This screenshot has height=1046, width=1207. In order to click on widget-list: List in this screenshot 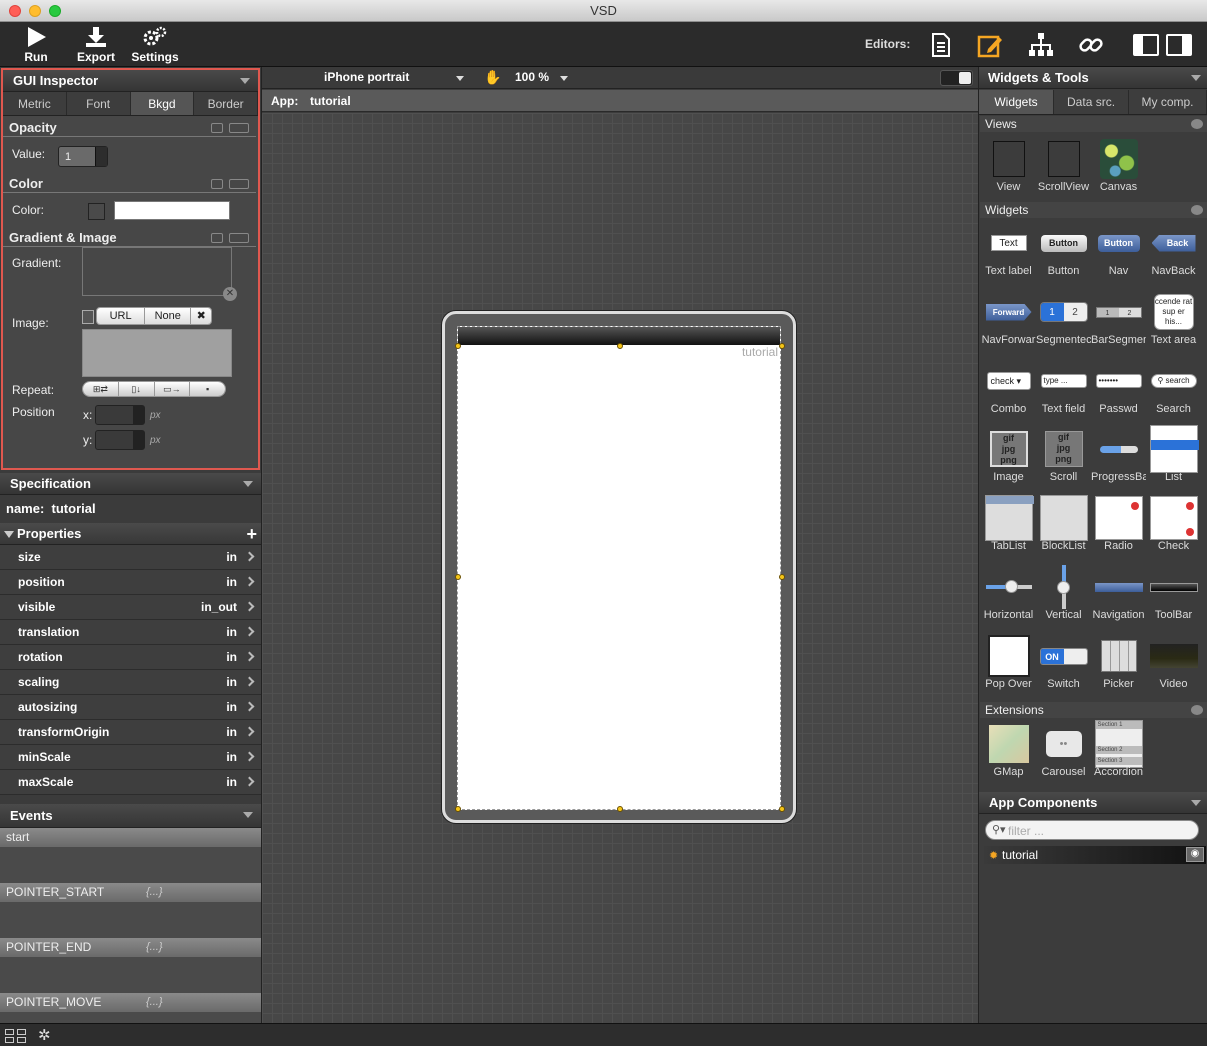, I will do `click(1173, 454)`.